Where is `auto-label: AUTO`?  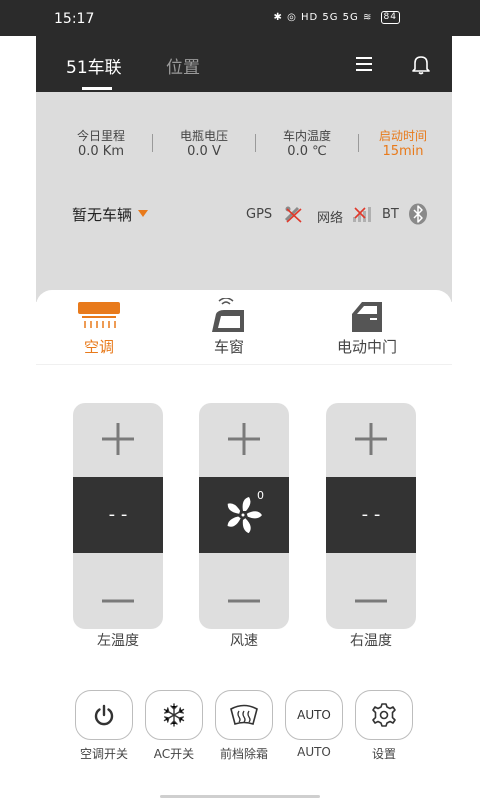 auto-label: AUTO is located at coordinates (314, 752).